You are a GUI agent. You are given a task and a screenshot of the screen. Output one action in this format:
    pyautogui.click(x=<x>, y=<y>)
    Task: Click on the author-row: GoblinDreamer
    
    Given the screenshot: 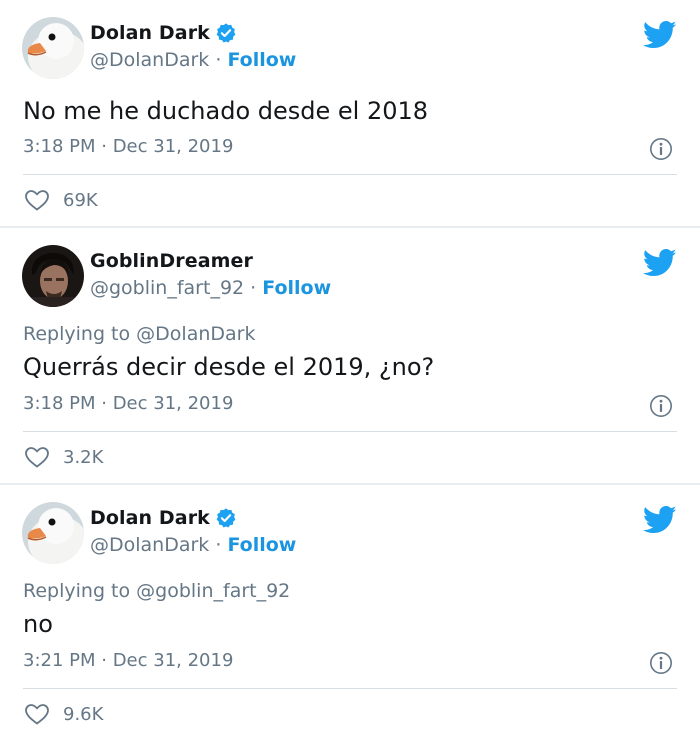 What is the action you would take?
    pyautogui.click(x=171, y=261)
    